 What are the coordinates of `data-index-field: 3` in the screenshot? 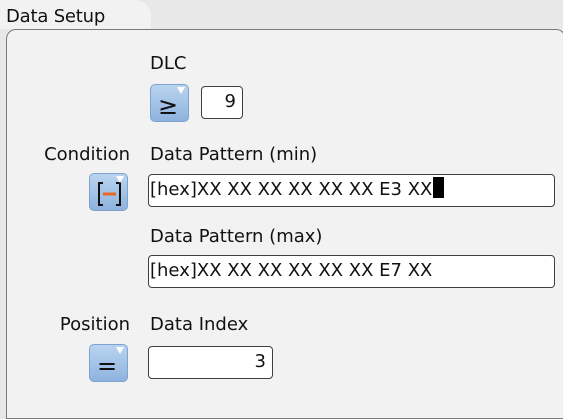 It's located at (210, 362).